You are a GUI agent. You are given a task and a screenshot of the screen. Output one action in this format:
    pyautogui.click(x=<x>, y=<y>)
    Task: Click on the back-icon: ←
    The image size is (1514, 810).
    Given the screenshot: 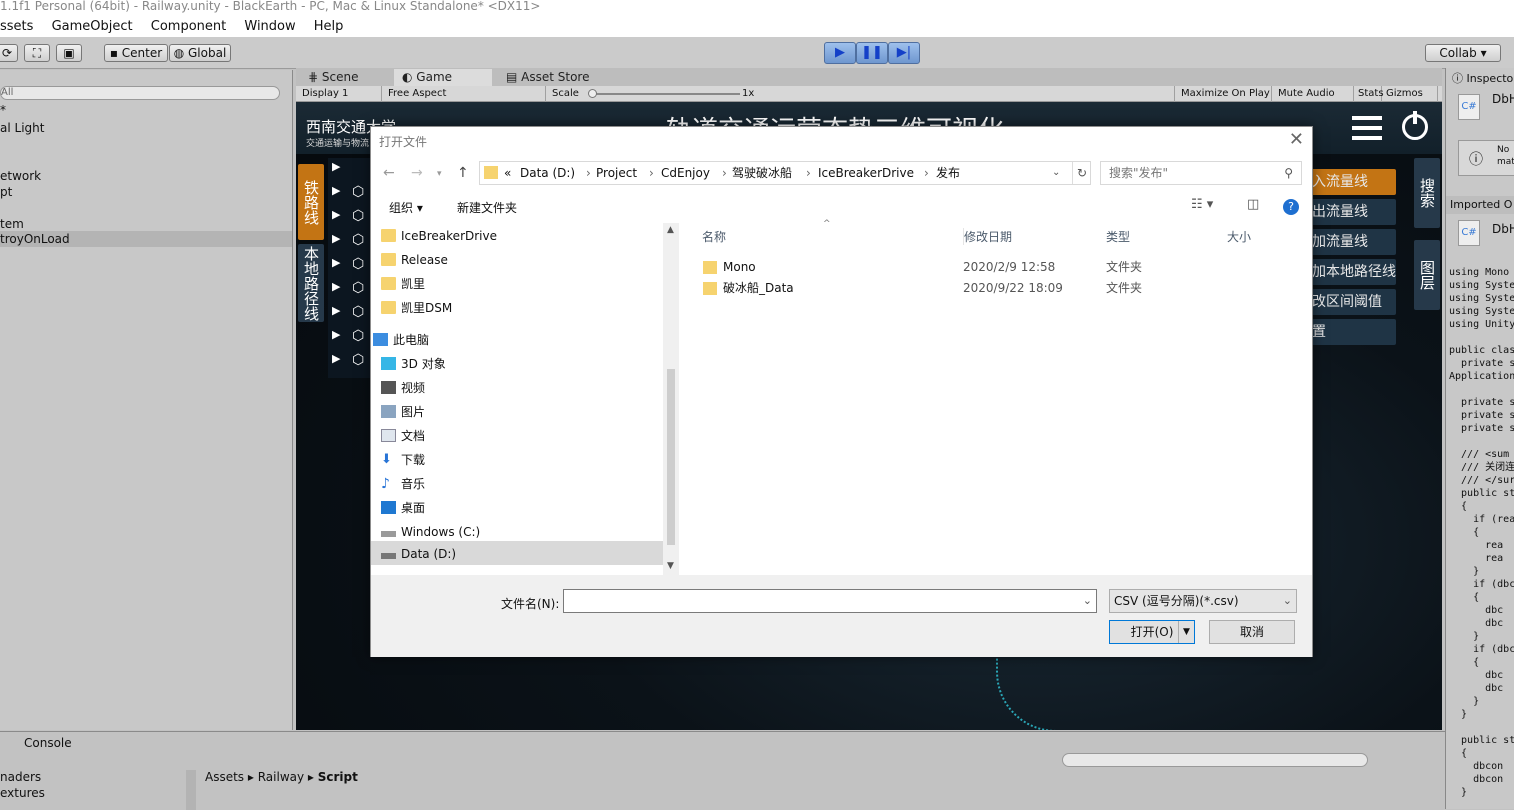 What is the action you would take?
    pyautogui.click(x=389, y=173)
    